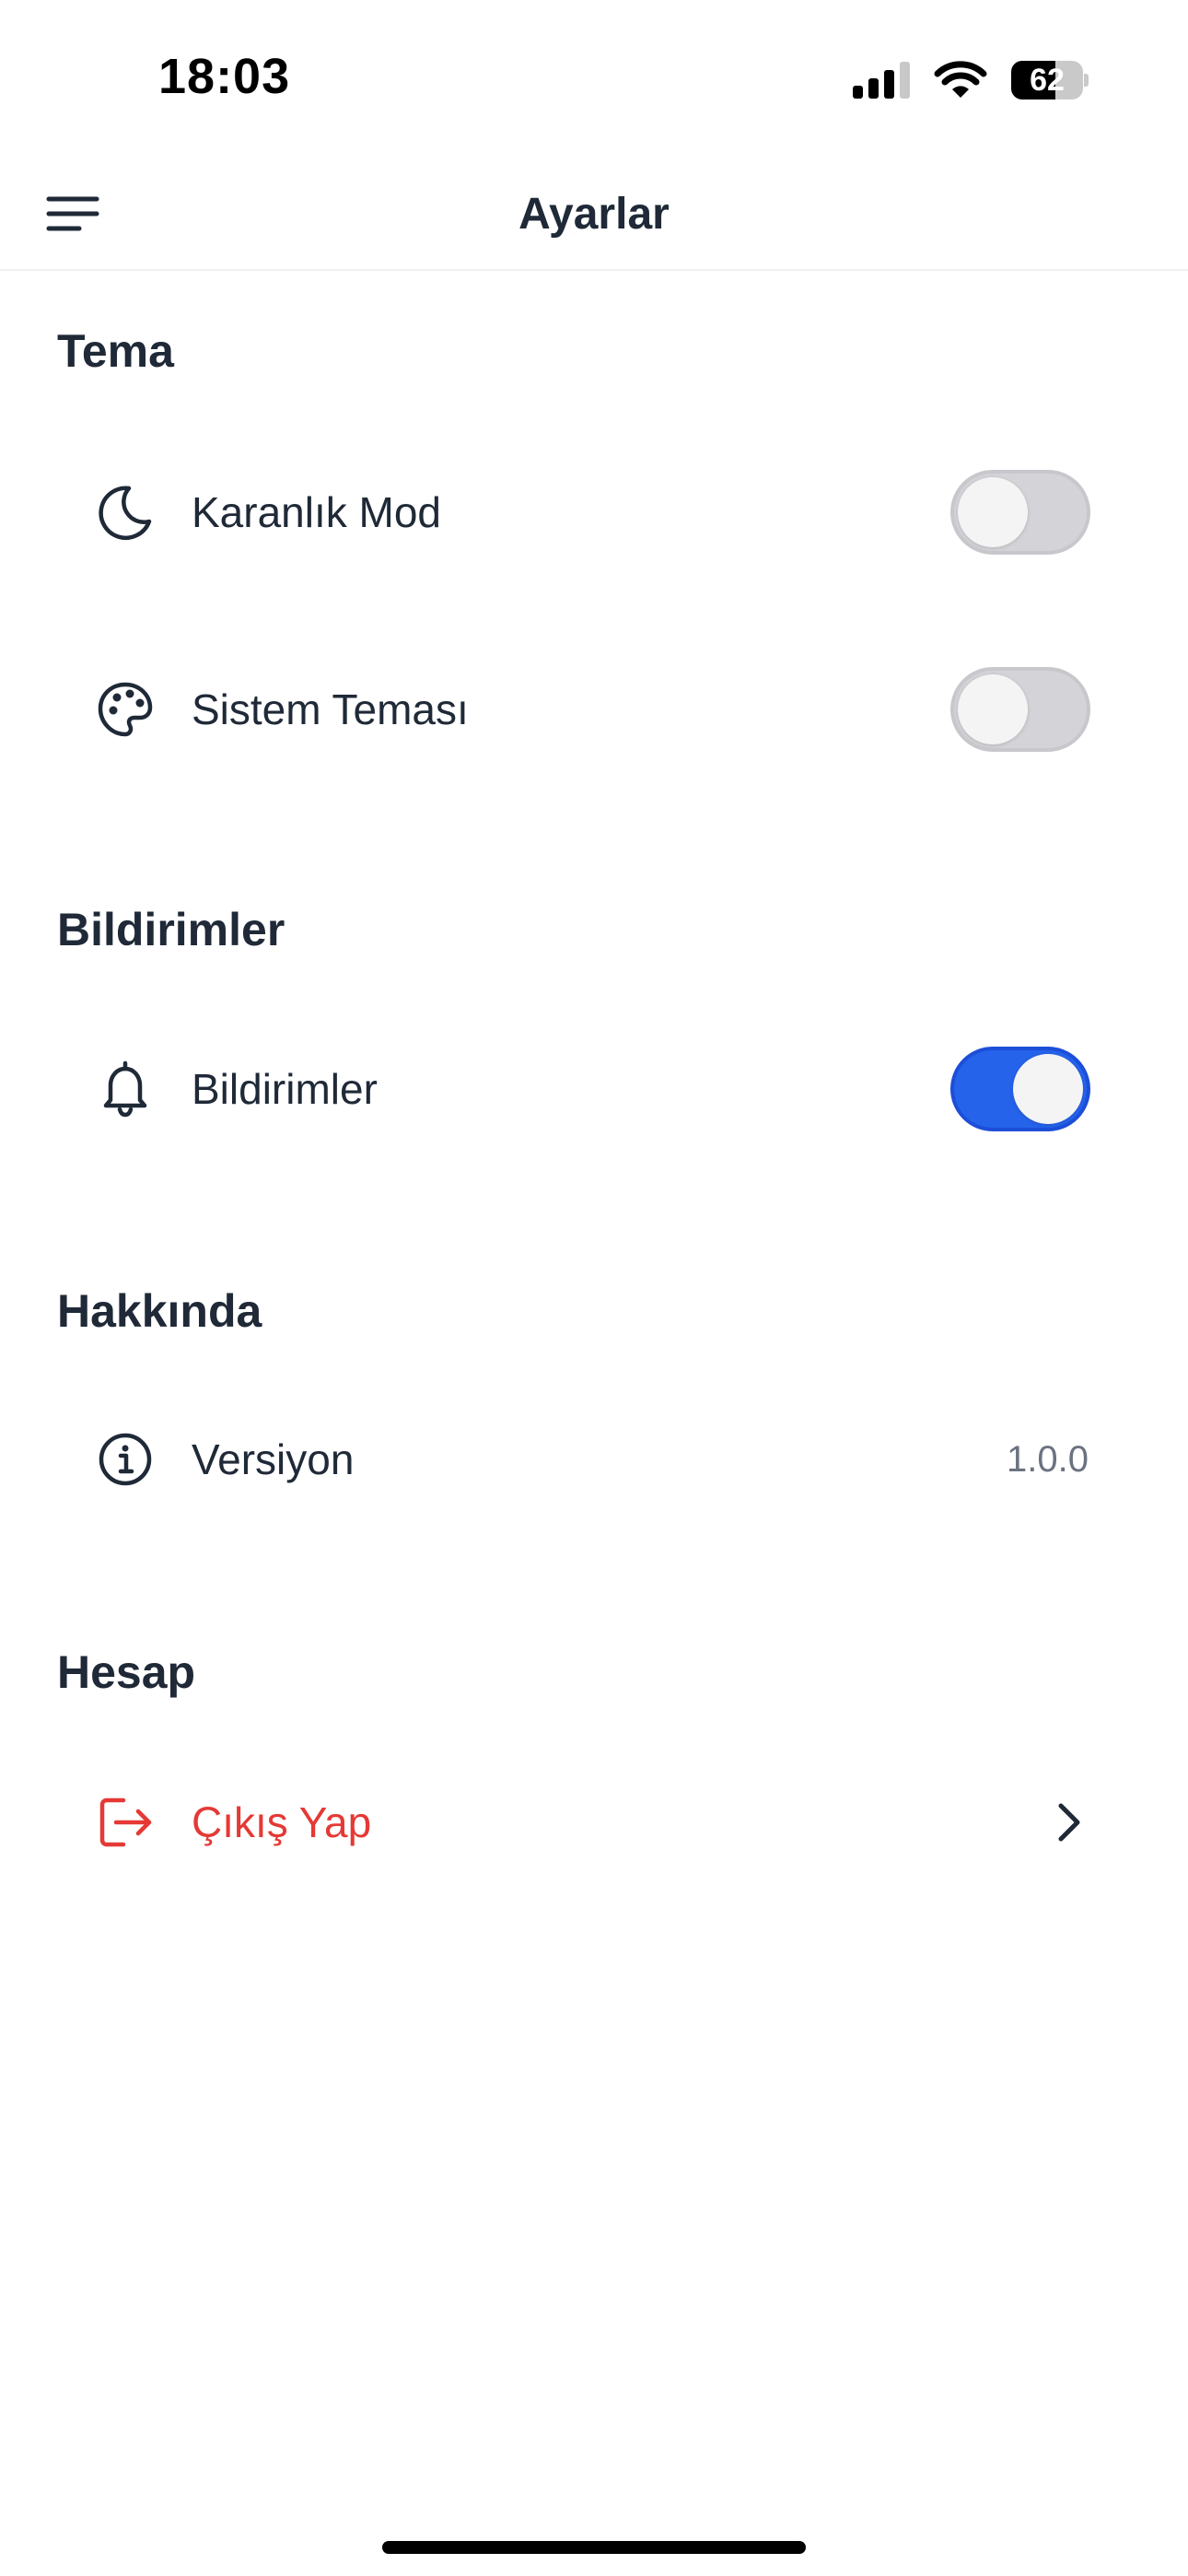  What do you see at coordinates (1048, 1459) in the screenshot?
I see `version-value: 1.0.0` at bounding box center [1048, 1459].